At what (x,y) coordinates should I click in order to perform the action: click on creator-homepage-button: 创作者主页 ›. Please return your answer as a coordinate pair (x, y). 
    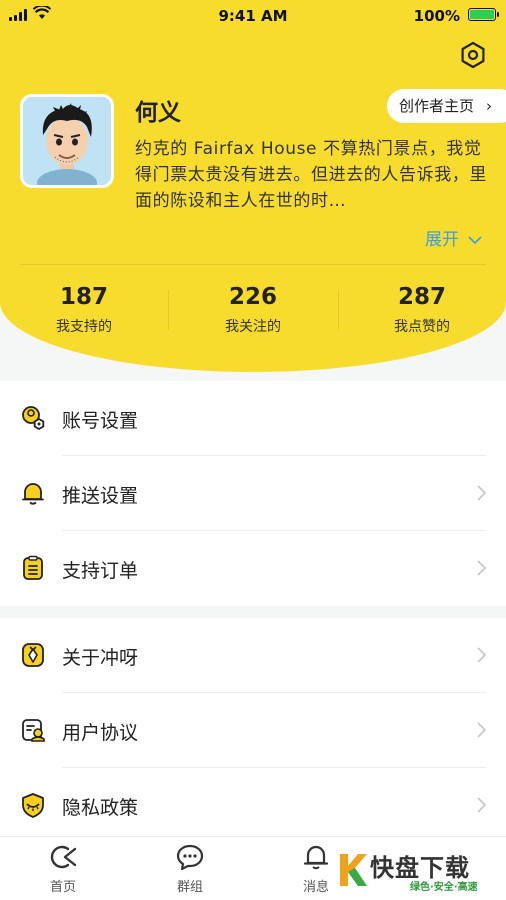
    Looking at the image, I should click on (446, 106).